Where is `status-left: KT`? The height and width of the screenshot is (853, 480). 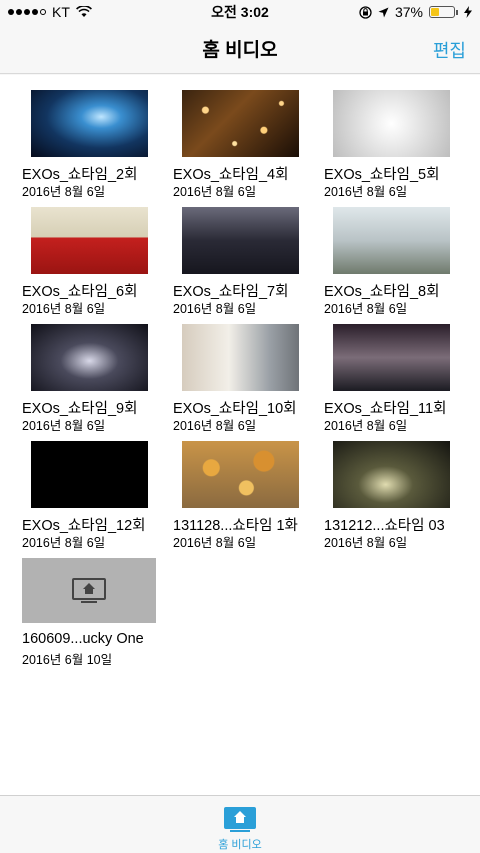 status-left: KT is located at coordinates (50, 12).